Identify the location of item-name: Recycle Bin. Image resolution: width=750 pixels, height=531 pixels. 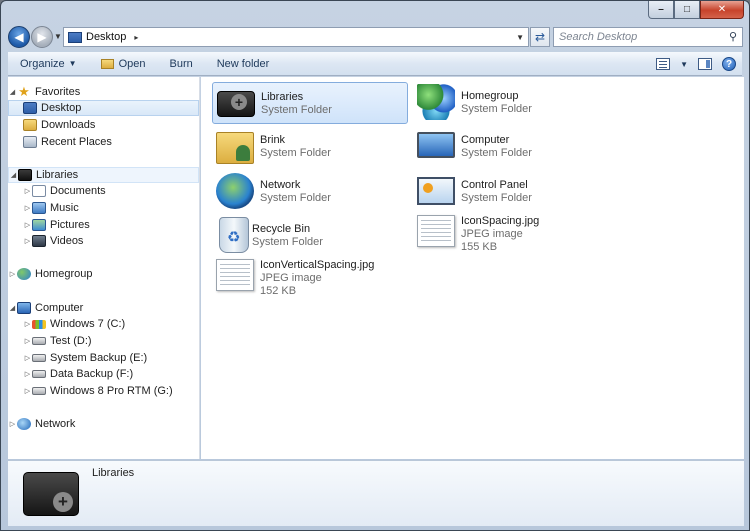
(281, 229).